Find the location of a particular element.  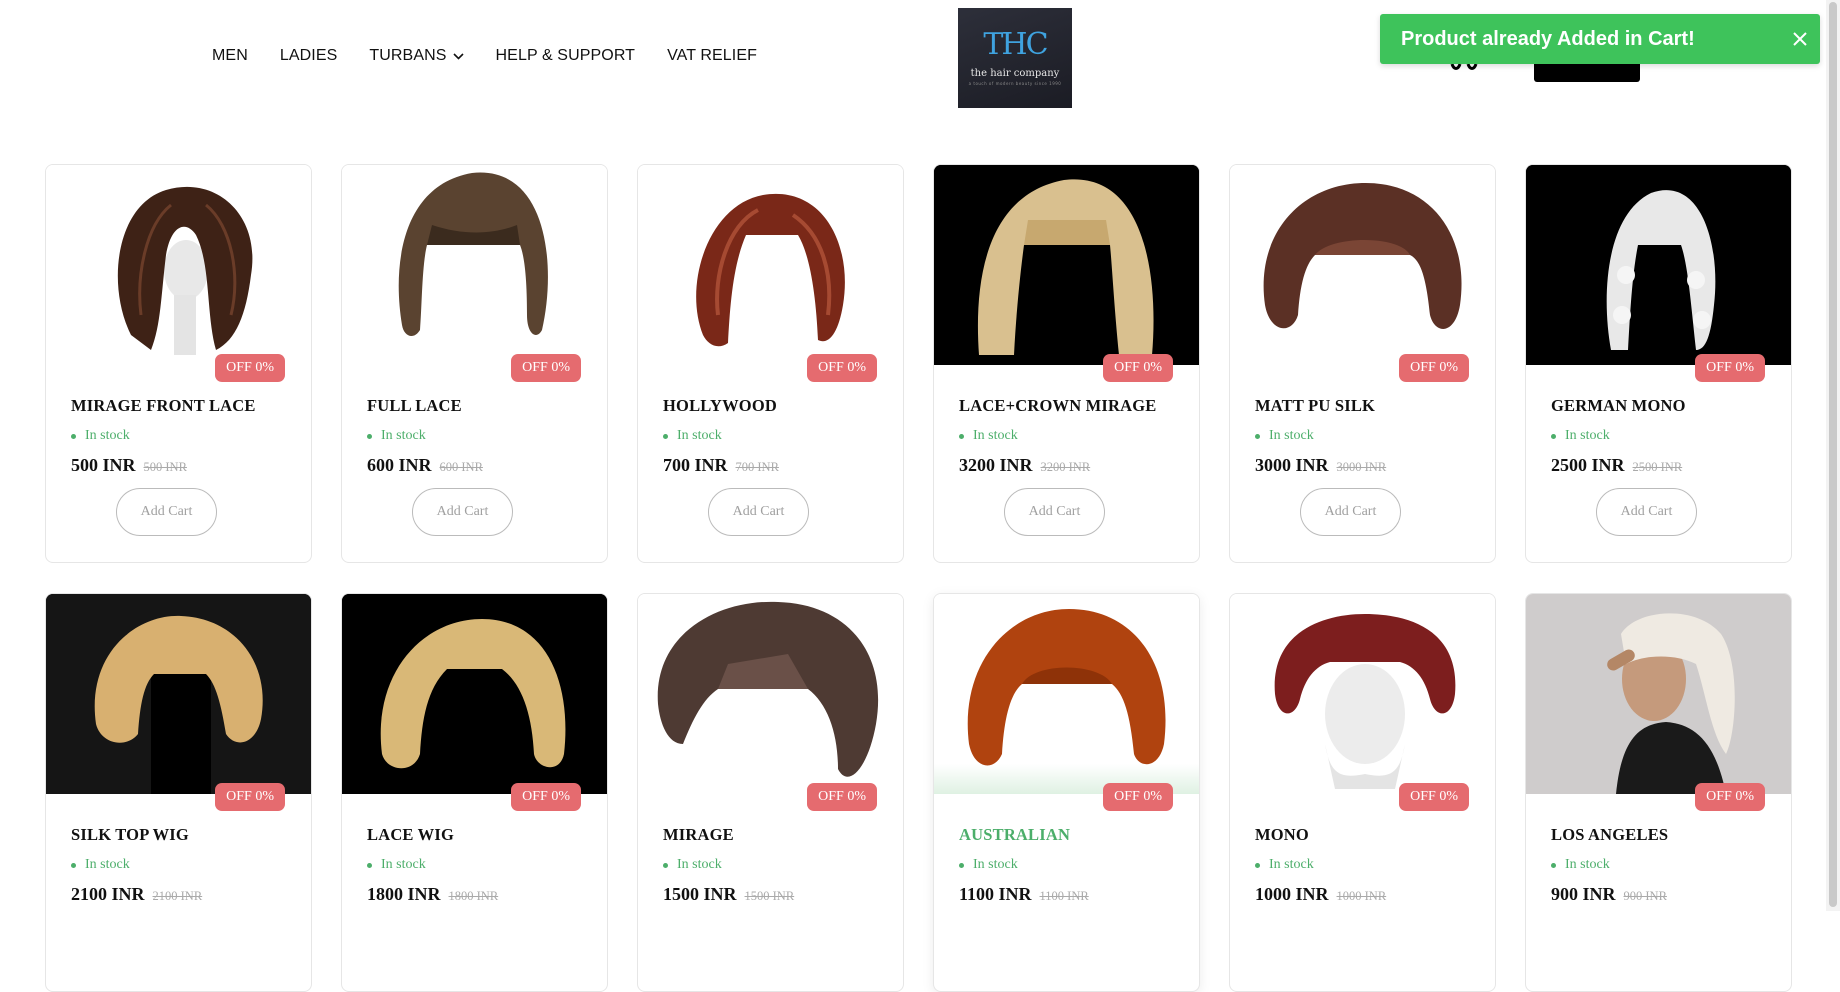

cart-toast: Product already Added in Cart! is located at coordinates (1600, 39).